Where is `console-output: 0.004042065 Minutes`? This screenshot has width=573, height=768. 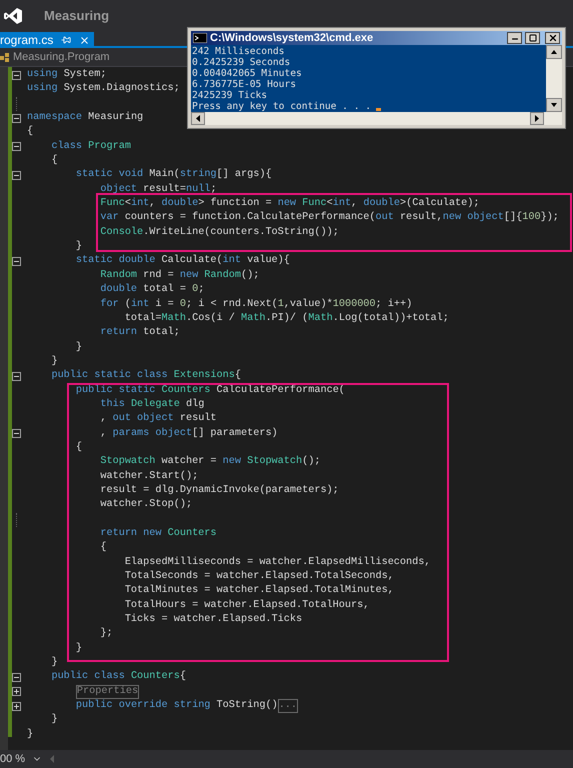
console-output: 0.004042065 Minutes is located at coordinates (247, 73).